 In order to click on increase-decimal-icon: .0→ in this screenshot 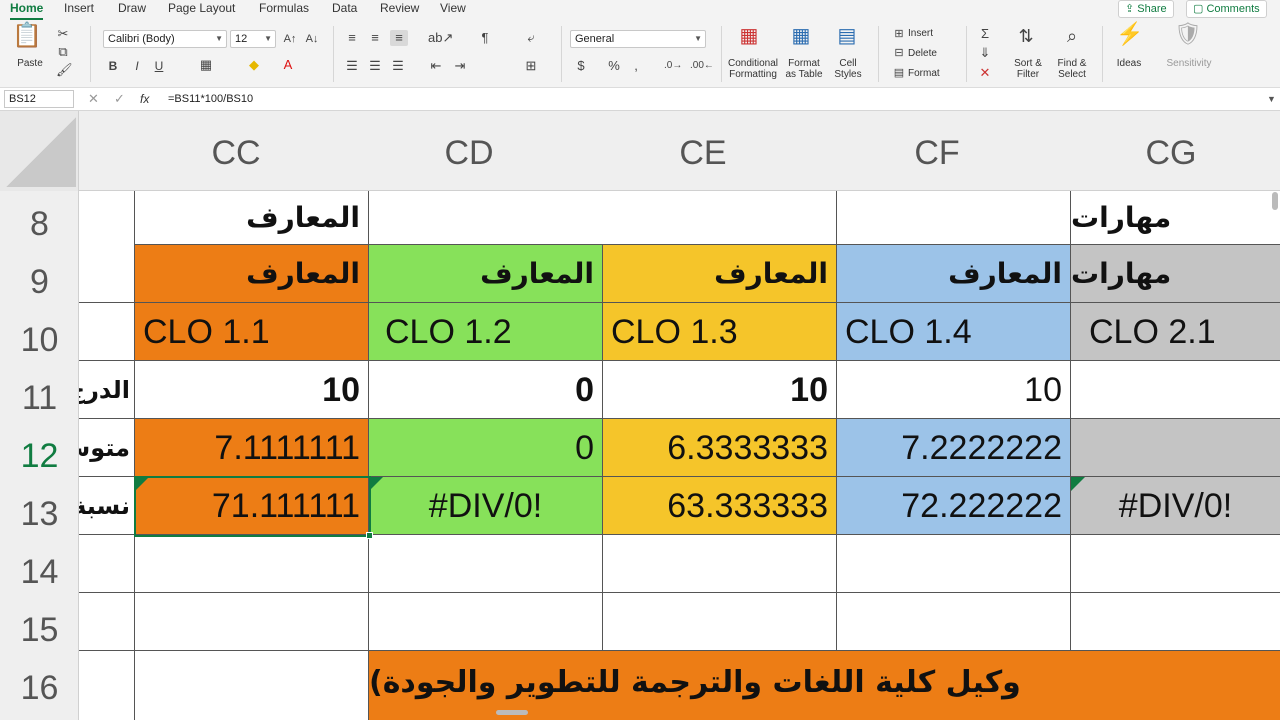, I will do `click(673, 66)`.